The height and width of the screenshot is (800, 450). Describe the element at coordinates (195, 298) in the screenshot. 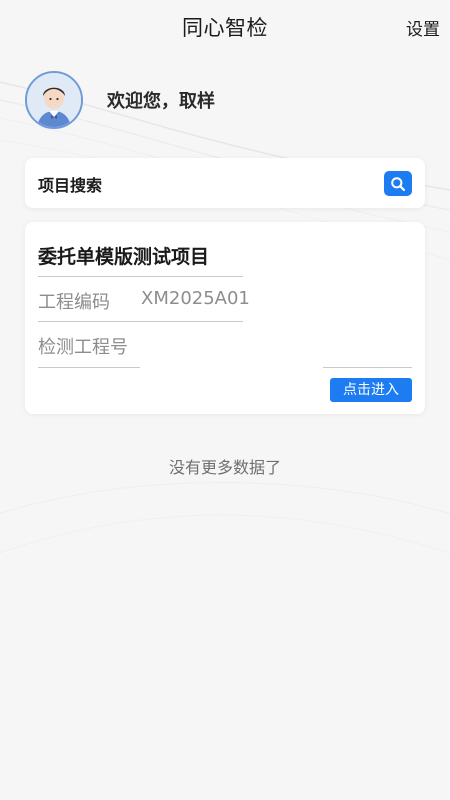

I see `project-code-value: XM2025A01` at that location.